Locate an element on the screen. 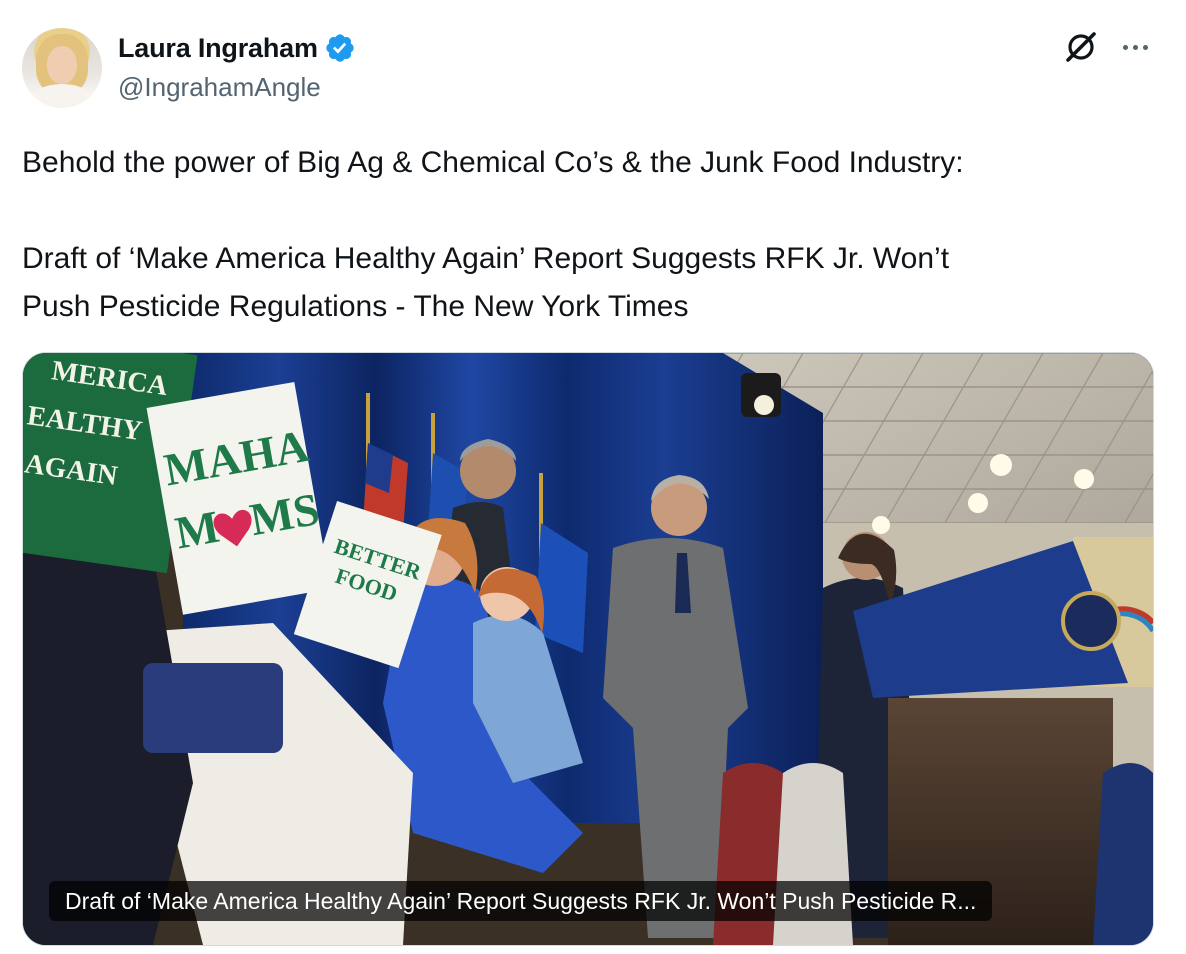 This screenshot has height=954, width=1186. chair is located at coordinates (213, 708).